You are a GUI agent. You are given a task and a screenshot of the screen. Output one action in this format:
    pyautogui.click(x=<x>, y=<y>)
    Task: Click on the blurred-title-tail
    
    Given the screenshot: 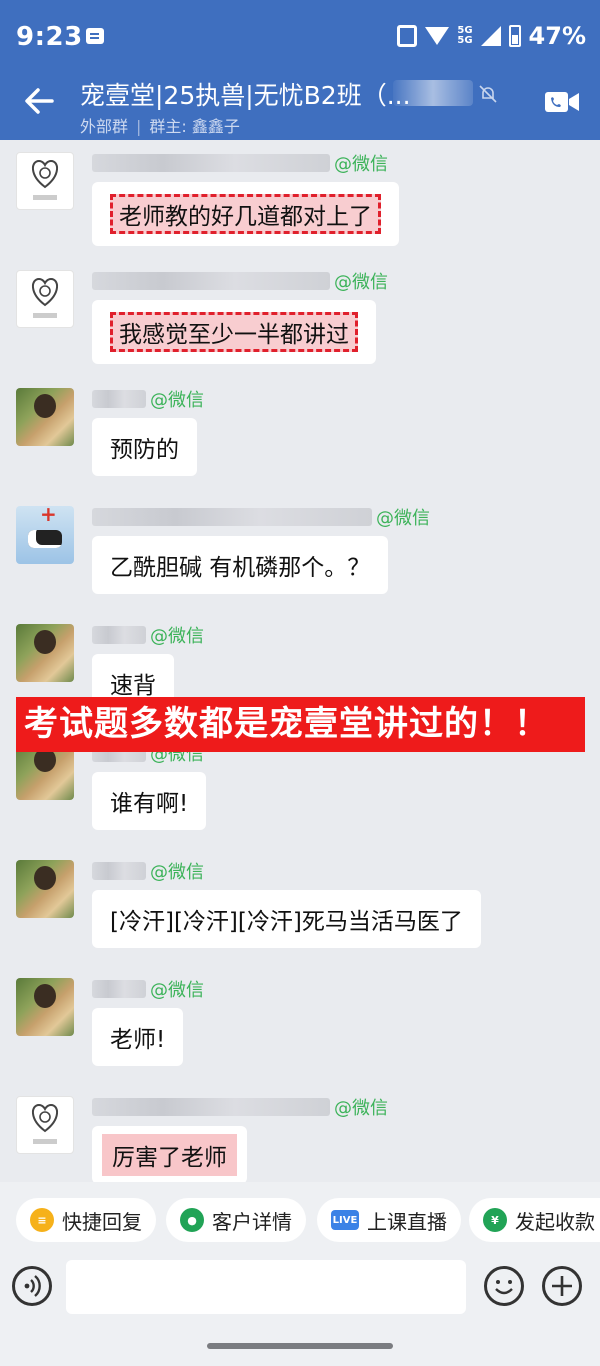 What is the action you would take?
    pyautogui.click(x=433, y=93)
    